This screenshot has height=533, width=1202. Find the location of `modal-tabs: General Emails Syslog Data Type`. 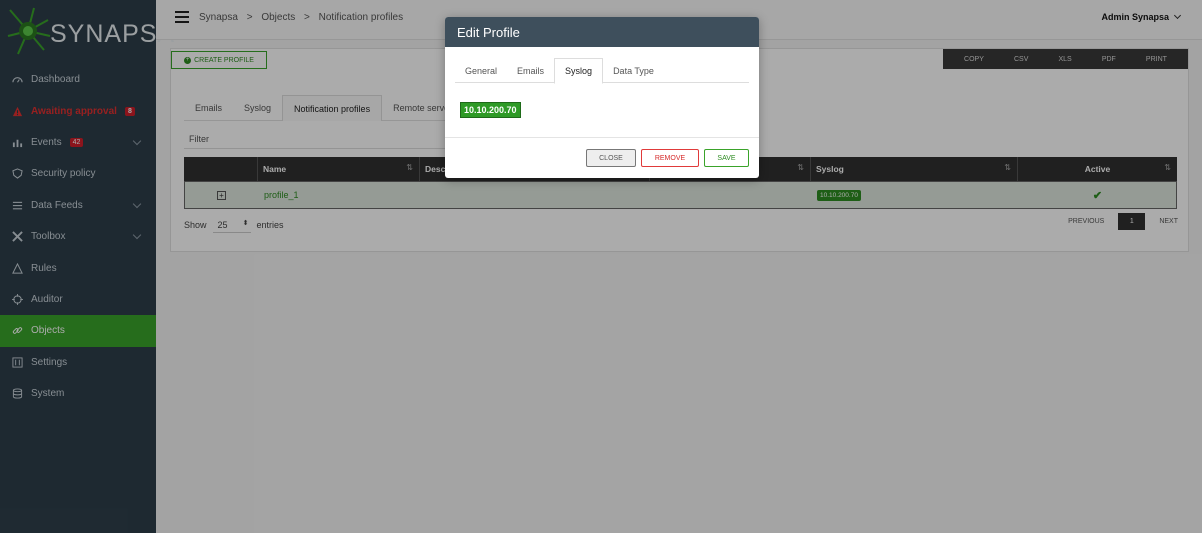

modal-tabs: General Emails Syslog Data Type is located at coordinates (602, 71).